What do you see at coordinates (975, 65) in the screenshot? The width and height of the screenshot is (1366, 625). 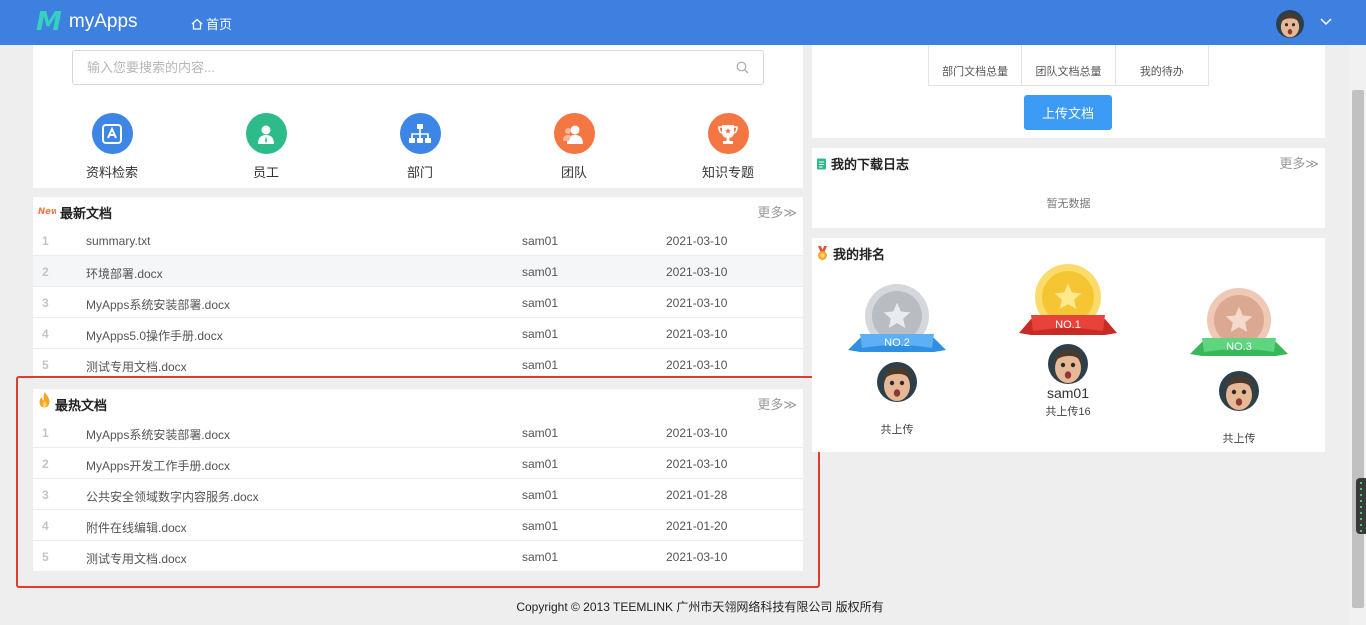 I see `stat-dept-docs: 部门文档总量` at bounding box center [975, 65].